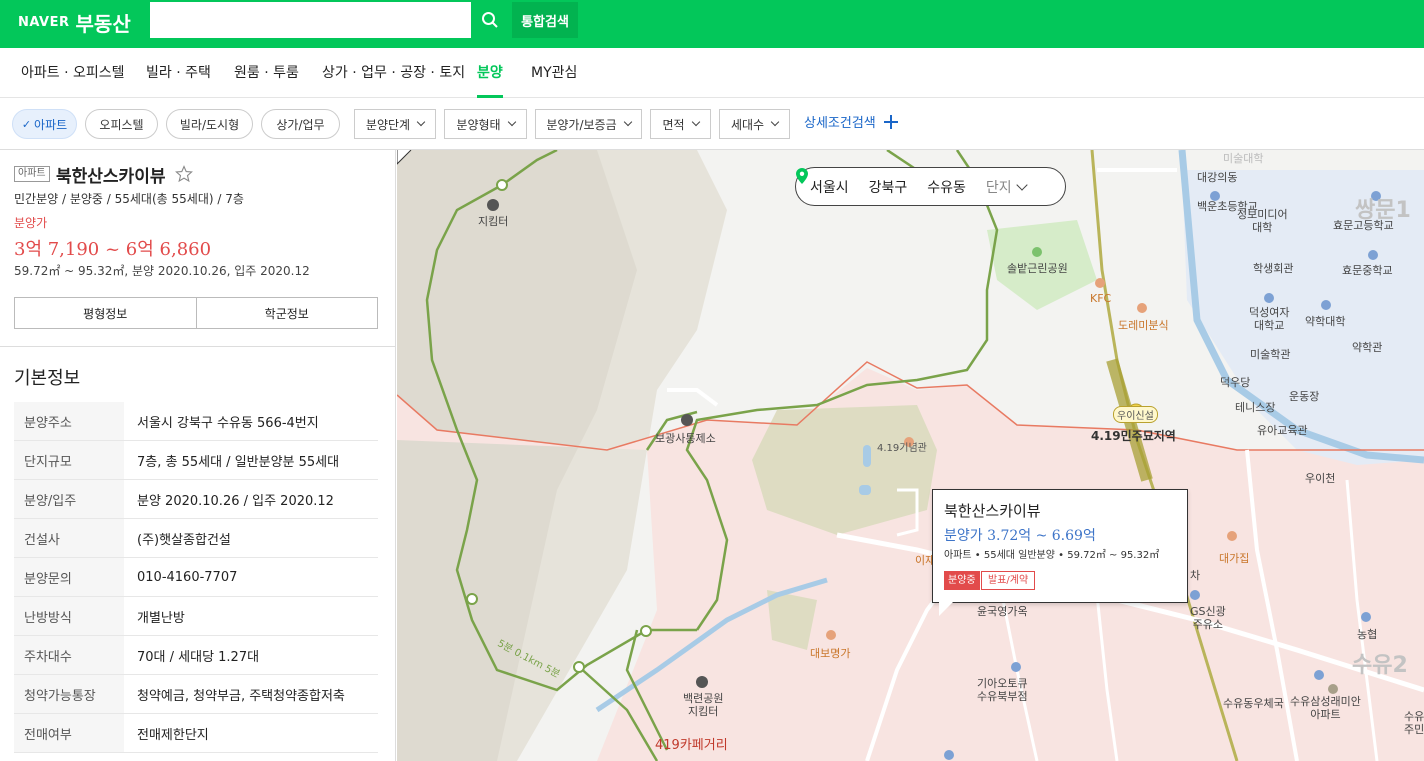  What do you see at coordinates (999, 187) in the screenshot?
I see `region-level: 단지` at bounding box center [999, 187].